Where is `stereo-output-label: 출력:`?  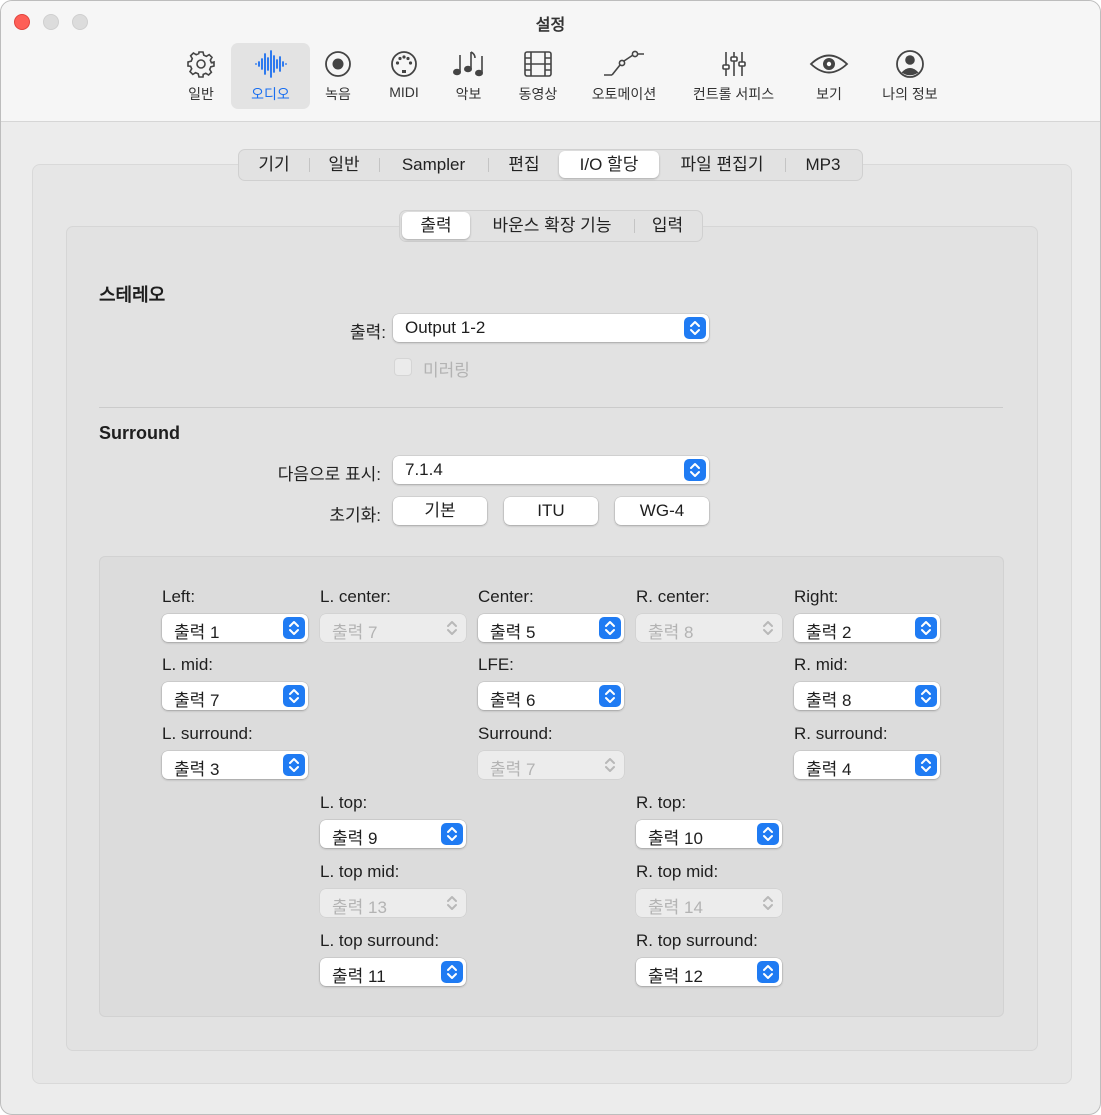
stereo-output-label: 출력: is located at coordinates (367, 332).